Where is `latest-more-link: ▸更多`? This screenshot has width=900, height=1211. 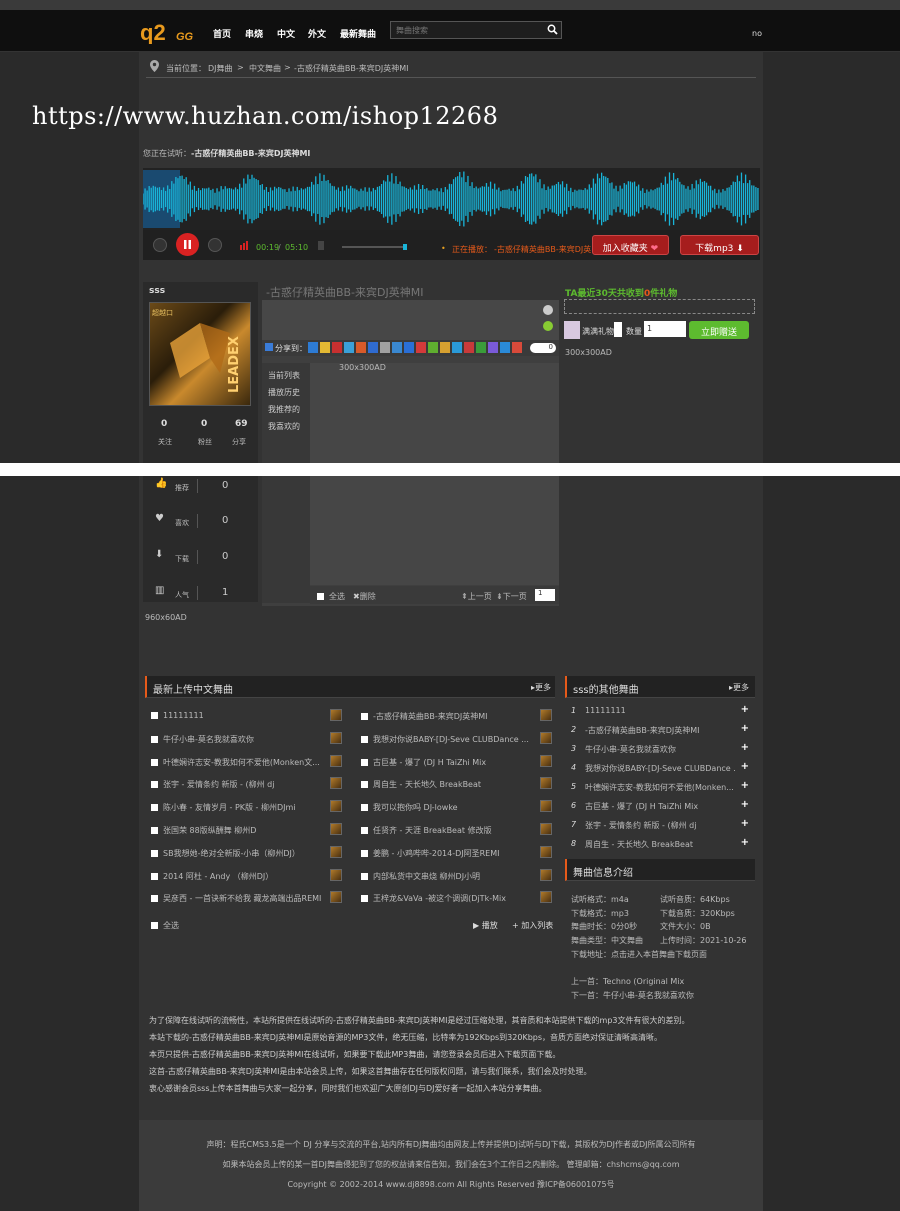 latest-more-link: ▸更多 is located at coordinates (541, 687).